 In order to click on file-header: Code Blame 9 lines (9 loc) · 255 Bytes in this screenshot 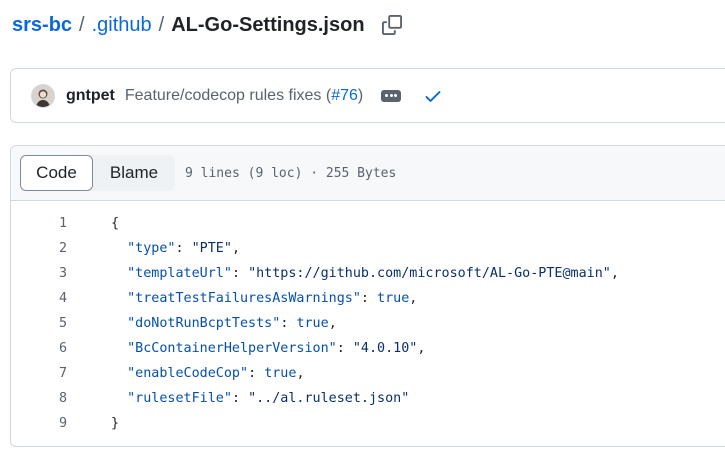, I will do `click(368, 173)`.